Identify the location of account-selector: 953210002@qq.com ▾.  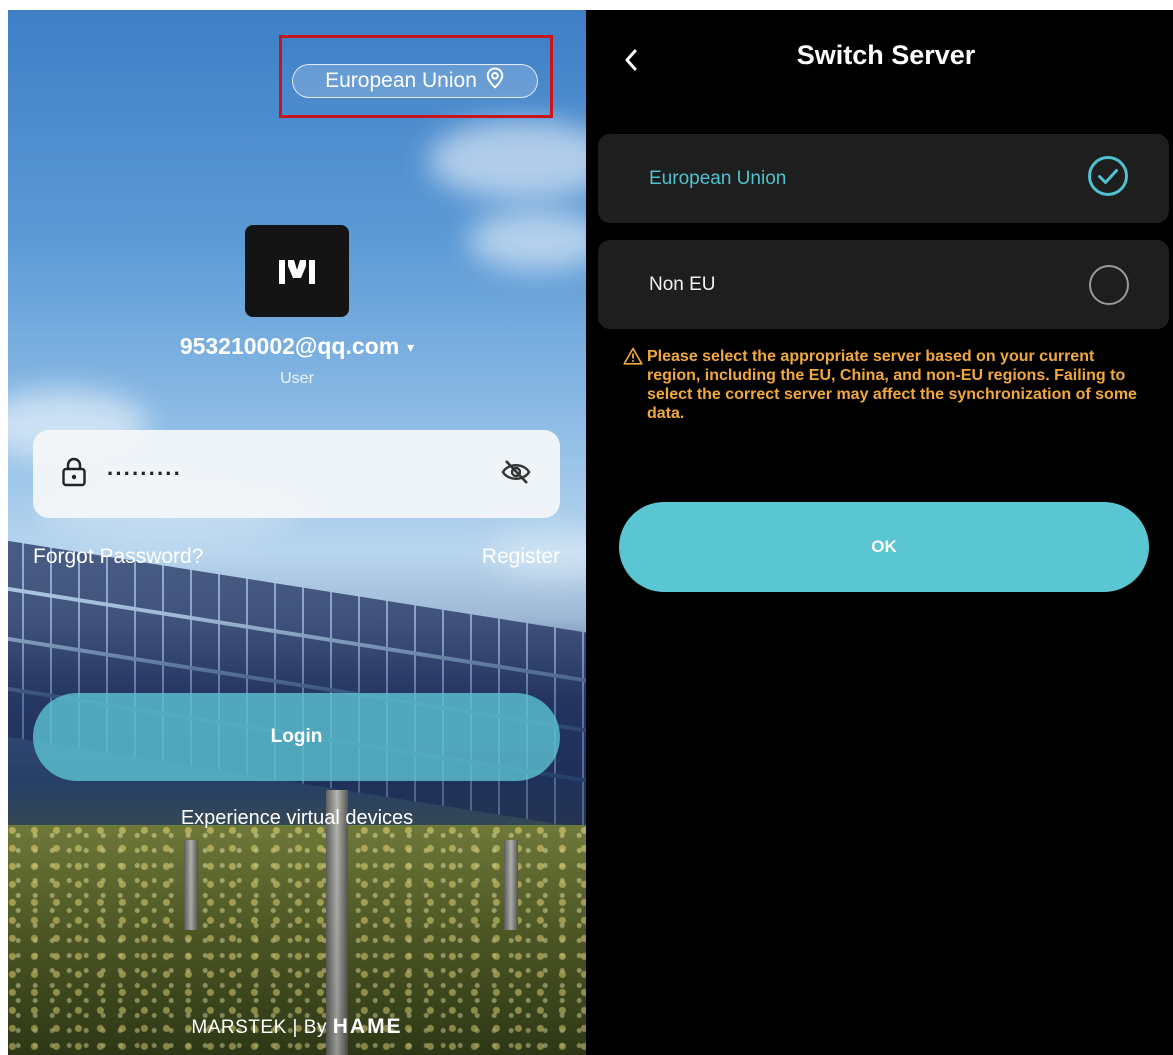
(297, 346).